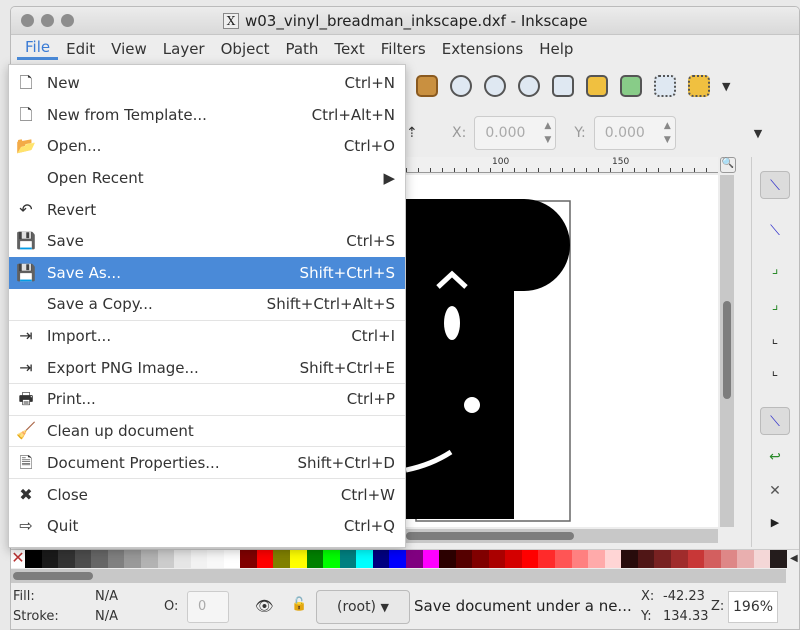  Describe the element at coordinates (207, 463) in the screenshot. I see `menu-item-document-properties: 🗎 Document Properties... Shift+Ctrl+D` at that location.